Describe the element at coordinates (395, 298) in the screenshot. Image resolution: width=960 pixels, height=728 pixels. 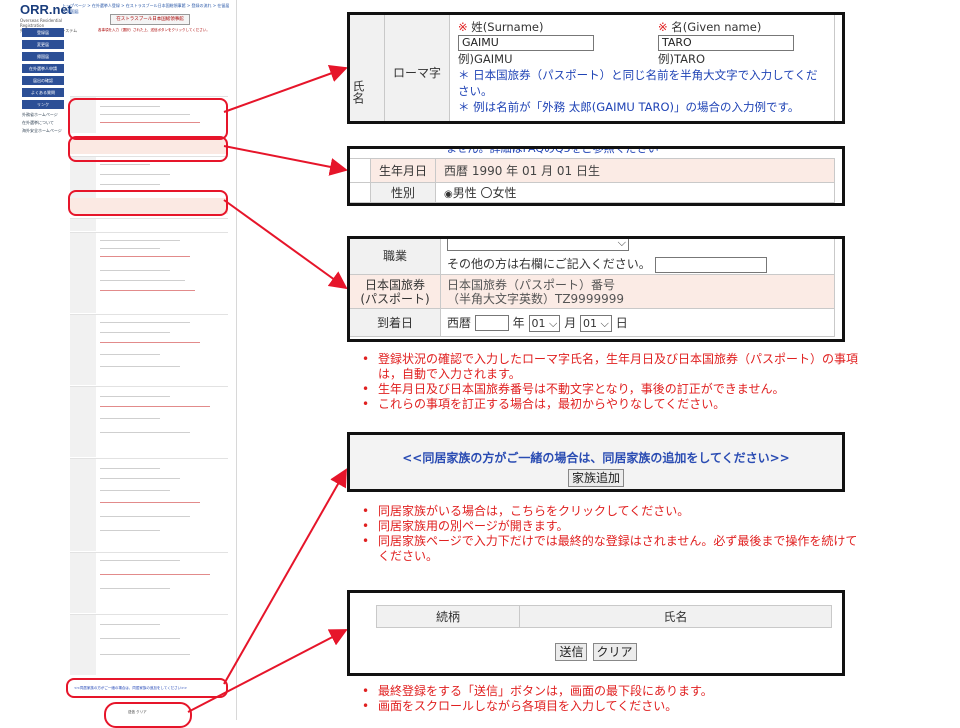
I see `passport-label-sub: (パスポート)` at that location.